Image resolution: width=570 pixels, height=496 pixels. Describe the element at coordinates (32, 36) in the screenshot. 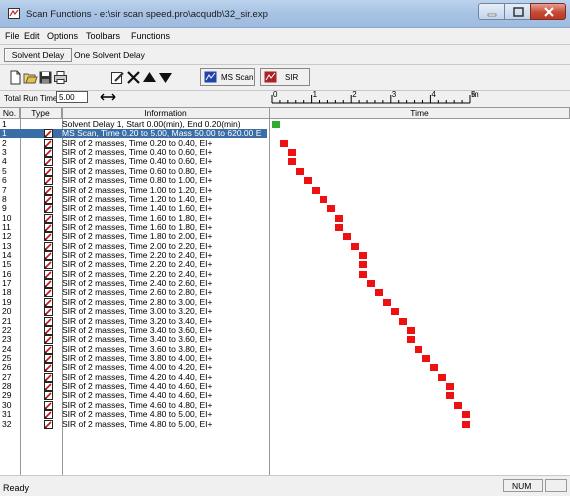

I see `menu-edit: Edit` at that location.